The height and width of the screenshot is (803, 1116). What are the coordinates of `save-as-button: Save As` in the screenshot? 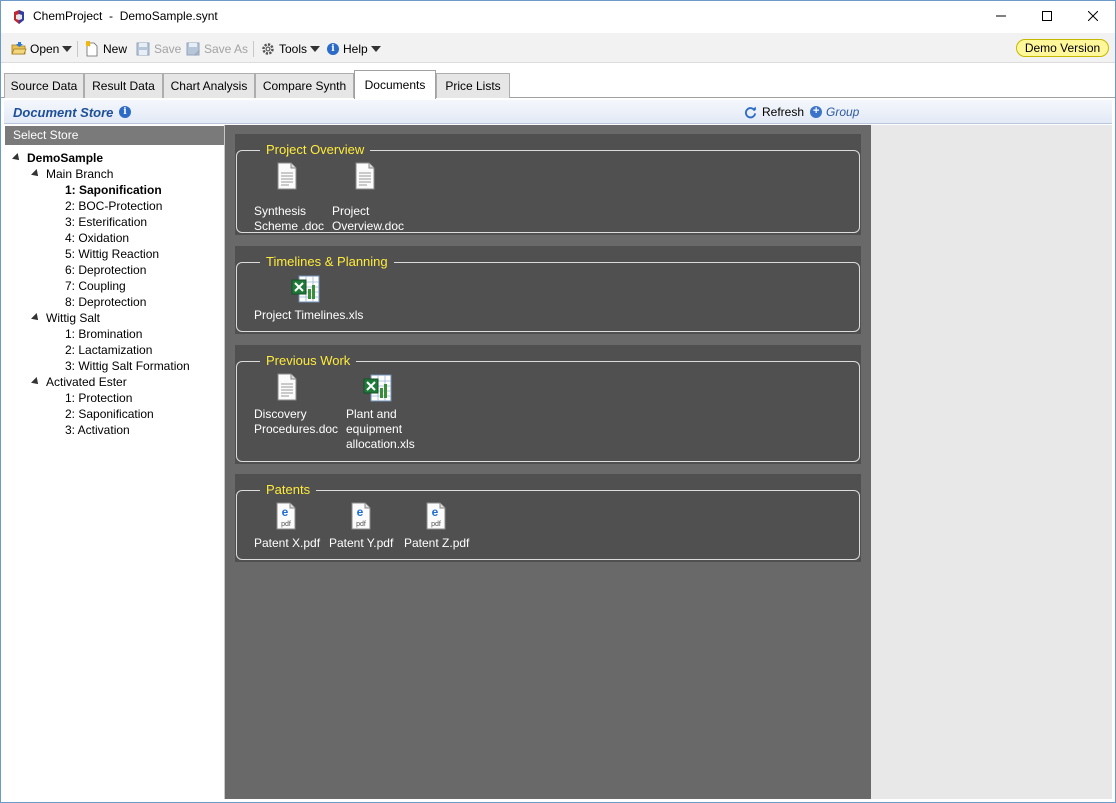 It's located at (216, 49).